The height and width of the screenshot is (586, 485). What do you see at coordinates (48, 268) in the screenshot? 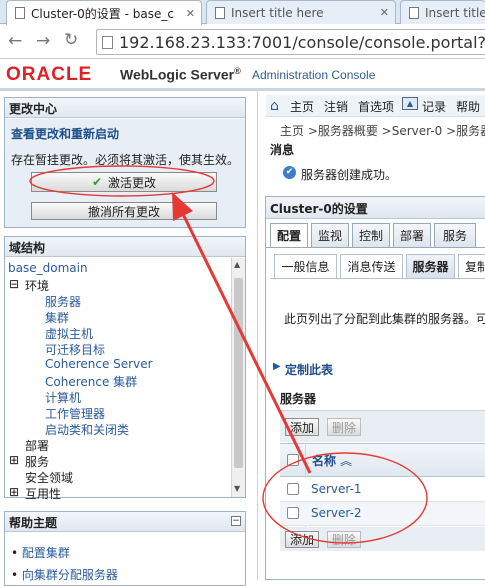
I see `tree-root: base_domain` at bounding box center [48, 268].